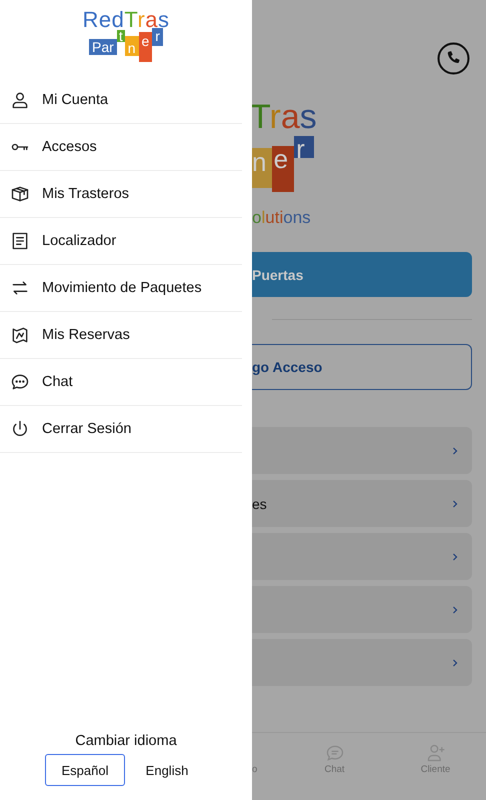 This screenshot has height=800, width=486. I want to click on doors-button: Puertas, so click(362, 274).